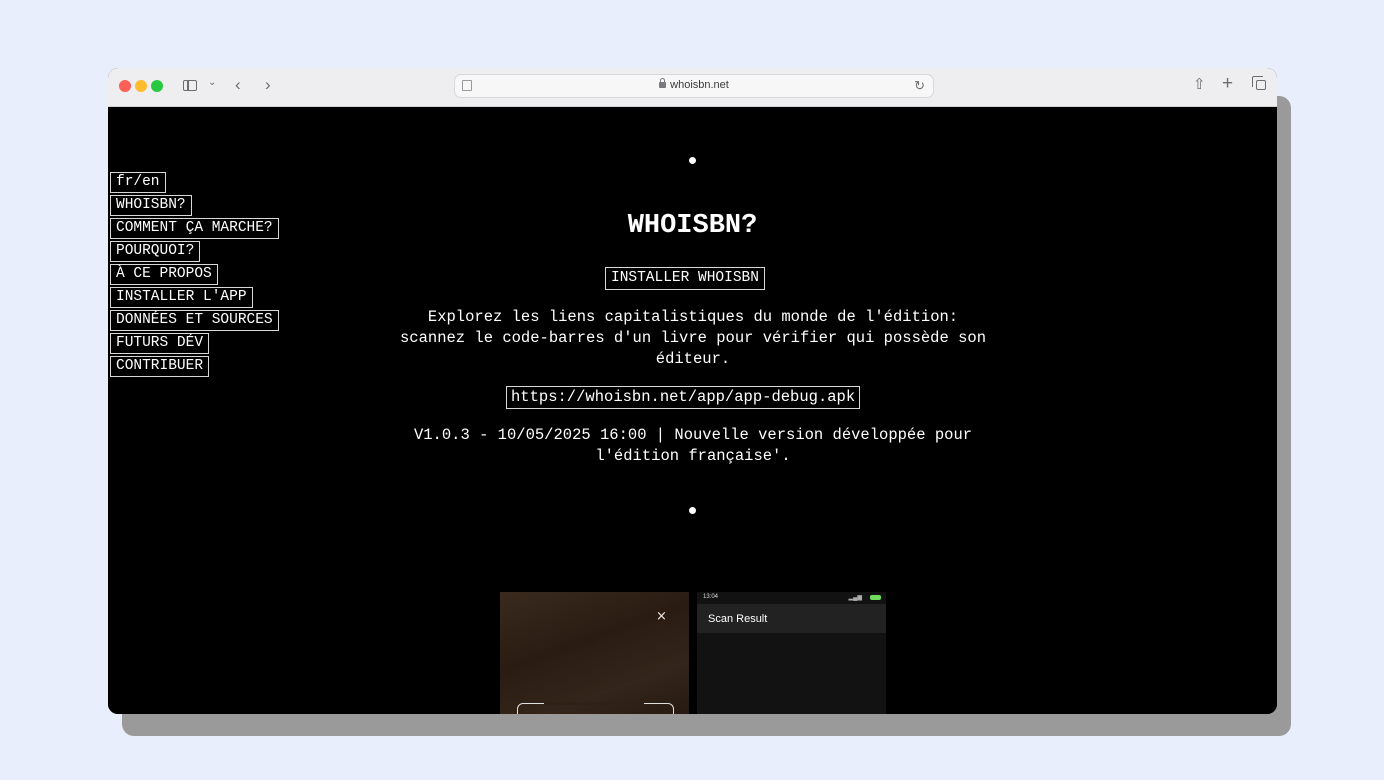 This screenshot has height=780, width=1384. Describe the element at coordinates (190, 85) in the screenshot. I see `sidebar-toggle-icon` at that location.